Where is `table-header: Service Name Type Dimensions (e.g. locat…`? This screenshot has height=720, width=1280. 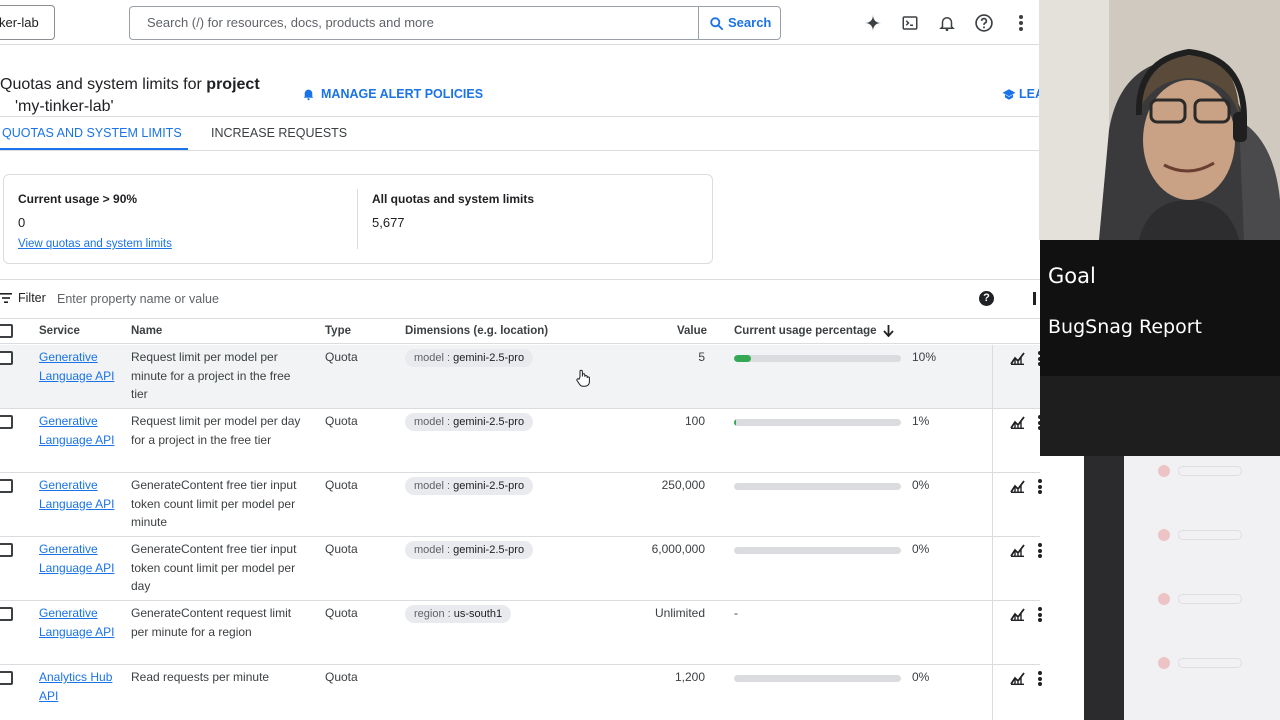 table-header: Service Name Type Dimensions (e.g. locat… is located at coordinates (520, 331).